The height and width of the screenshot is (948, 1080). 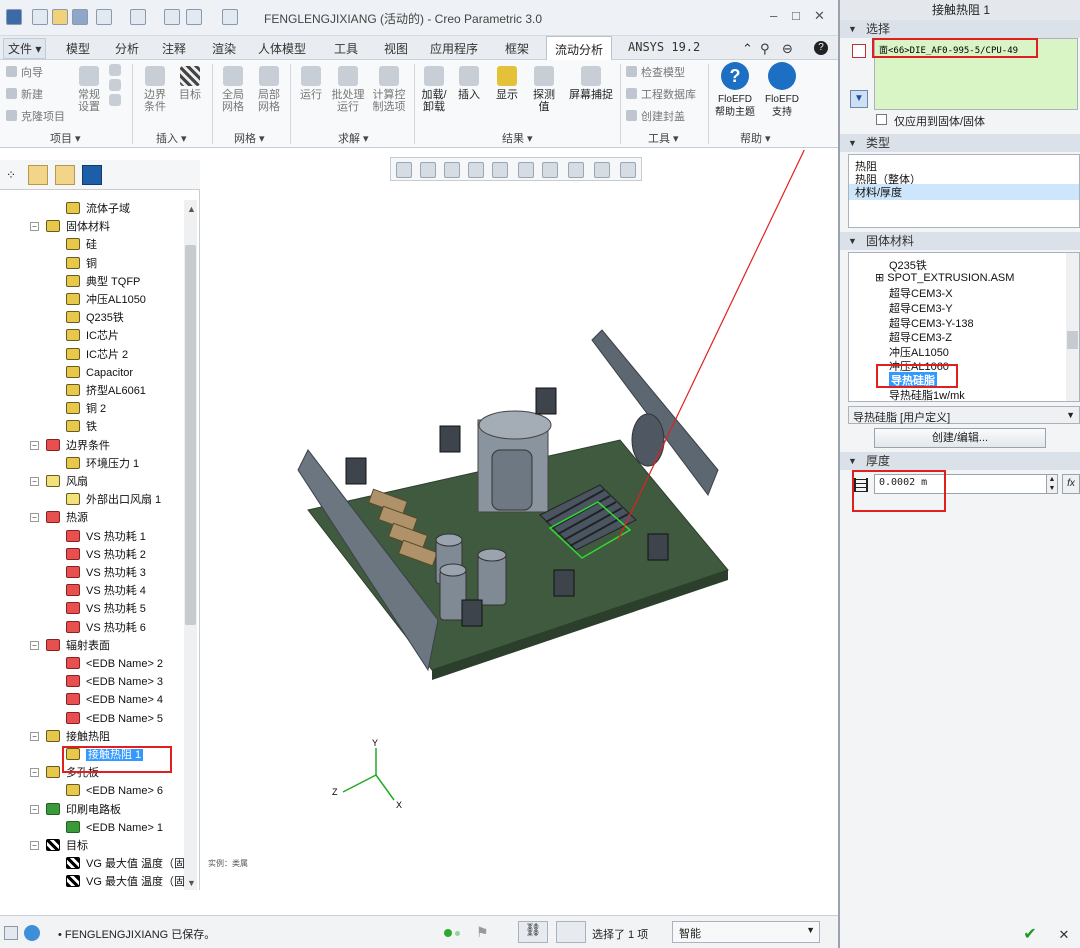 What do you see at coordinates (628, 170) in the screenshot?
I see `spin-center-icon` at bounding box center [628, 170].